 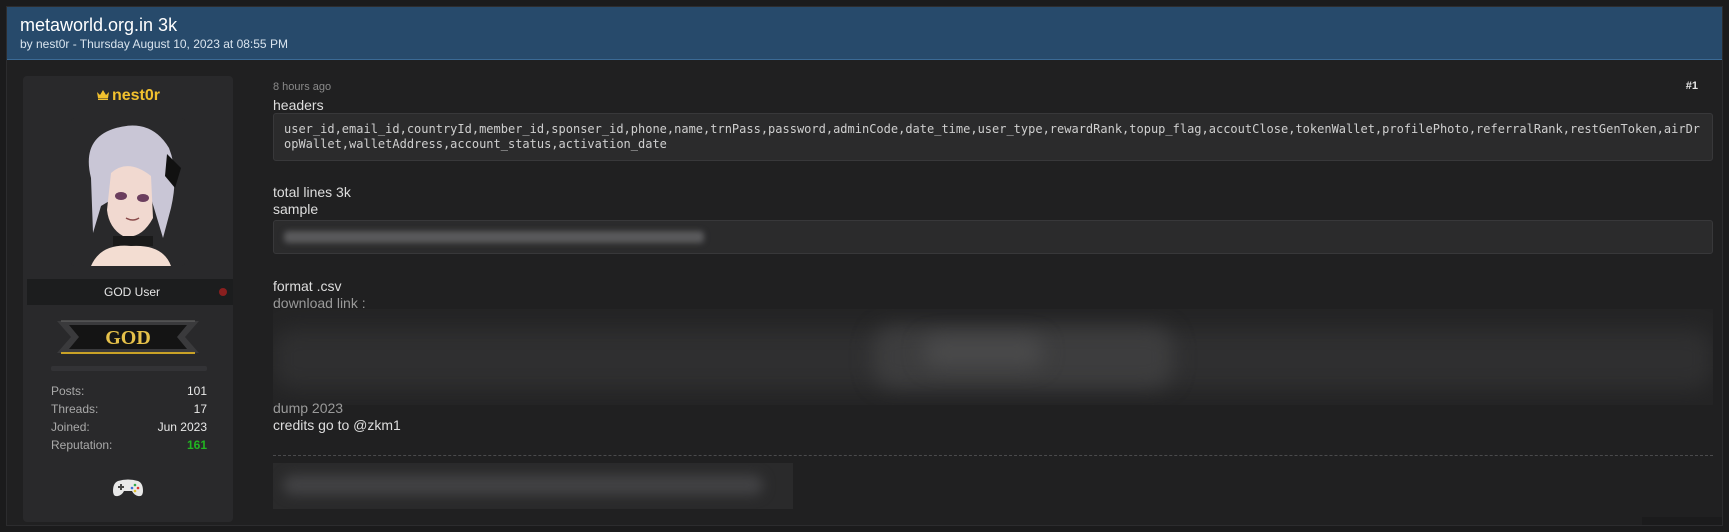 I want to click on signature-blurred, so click(x=533, y=486).